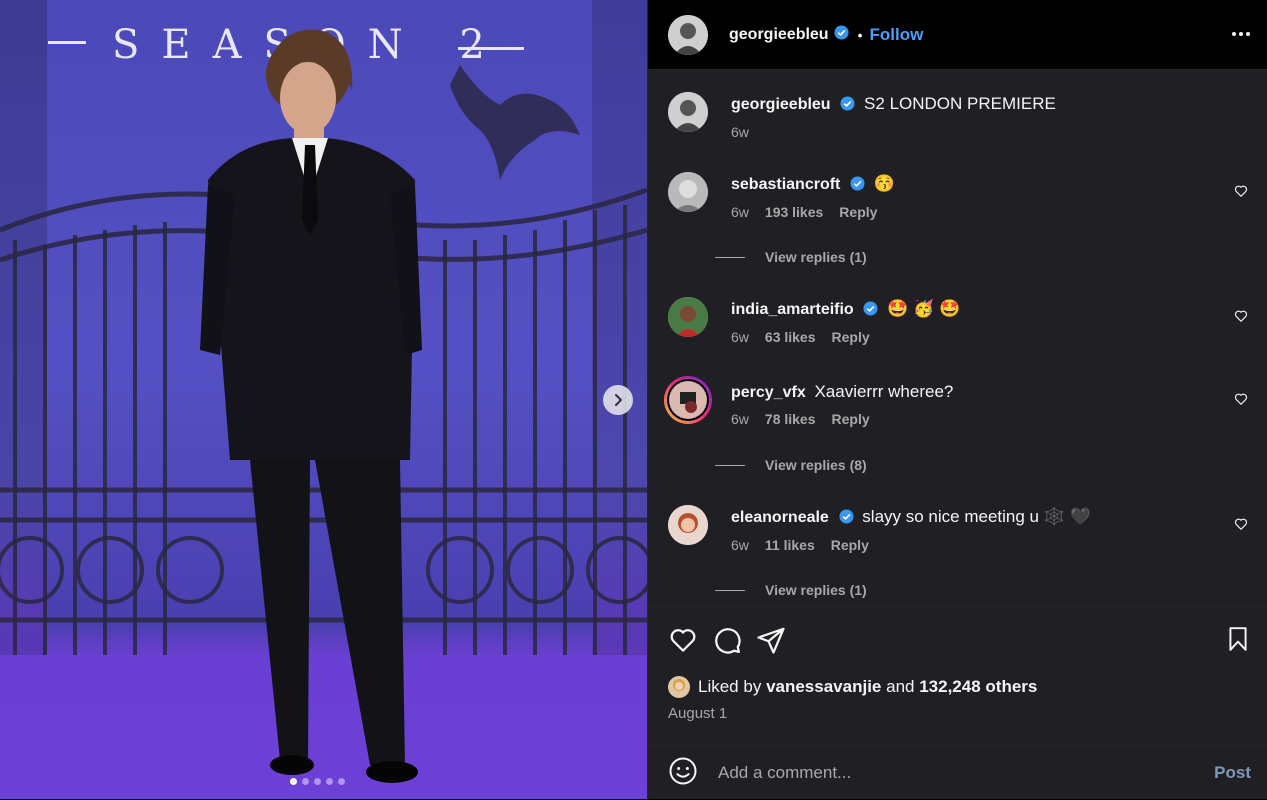 This screenshot has width=1267, height=800. I want to click on comment-likes: 63 likes, so click(790, 337).